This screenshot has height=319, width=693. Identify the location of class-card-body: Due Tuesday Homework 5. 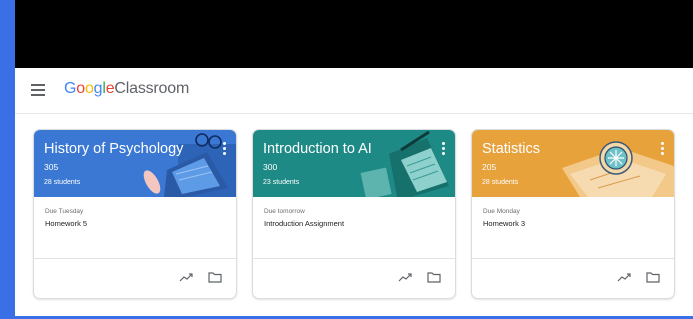
(135, 228).